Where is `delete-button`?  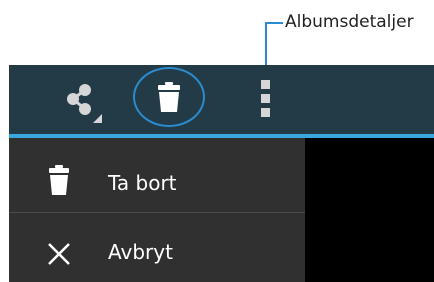
delete-button is located at coordinates (169, 97).